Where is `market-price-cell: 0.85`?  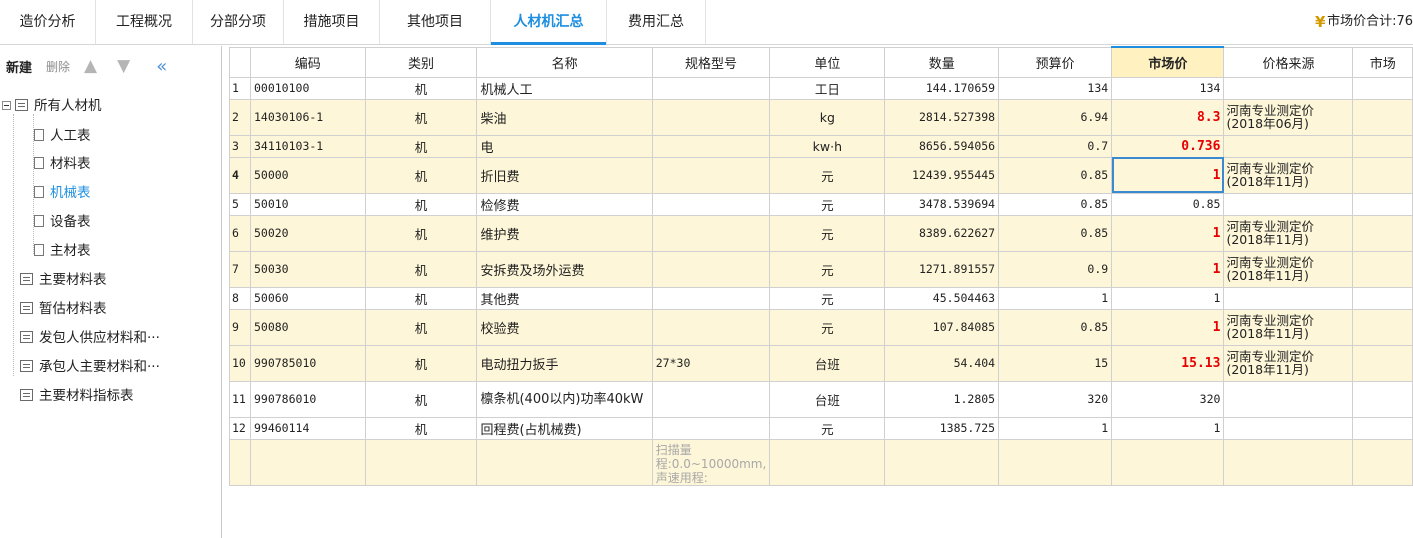 market-price-cell: 0.85 is located at coordinates (1168, 204).